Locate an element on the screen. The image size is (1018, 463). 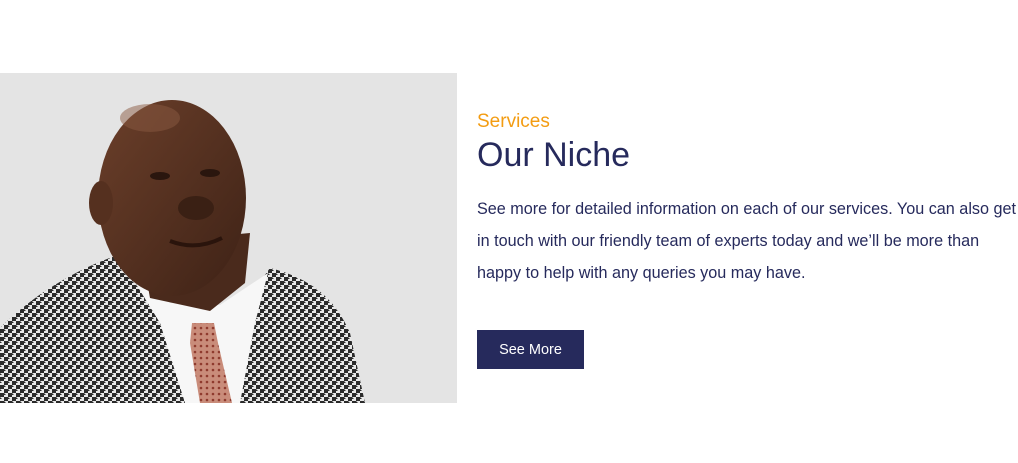
see-more-button: See More is located at coordinates (530, 349).